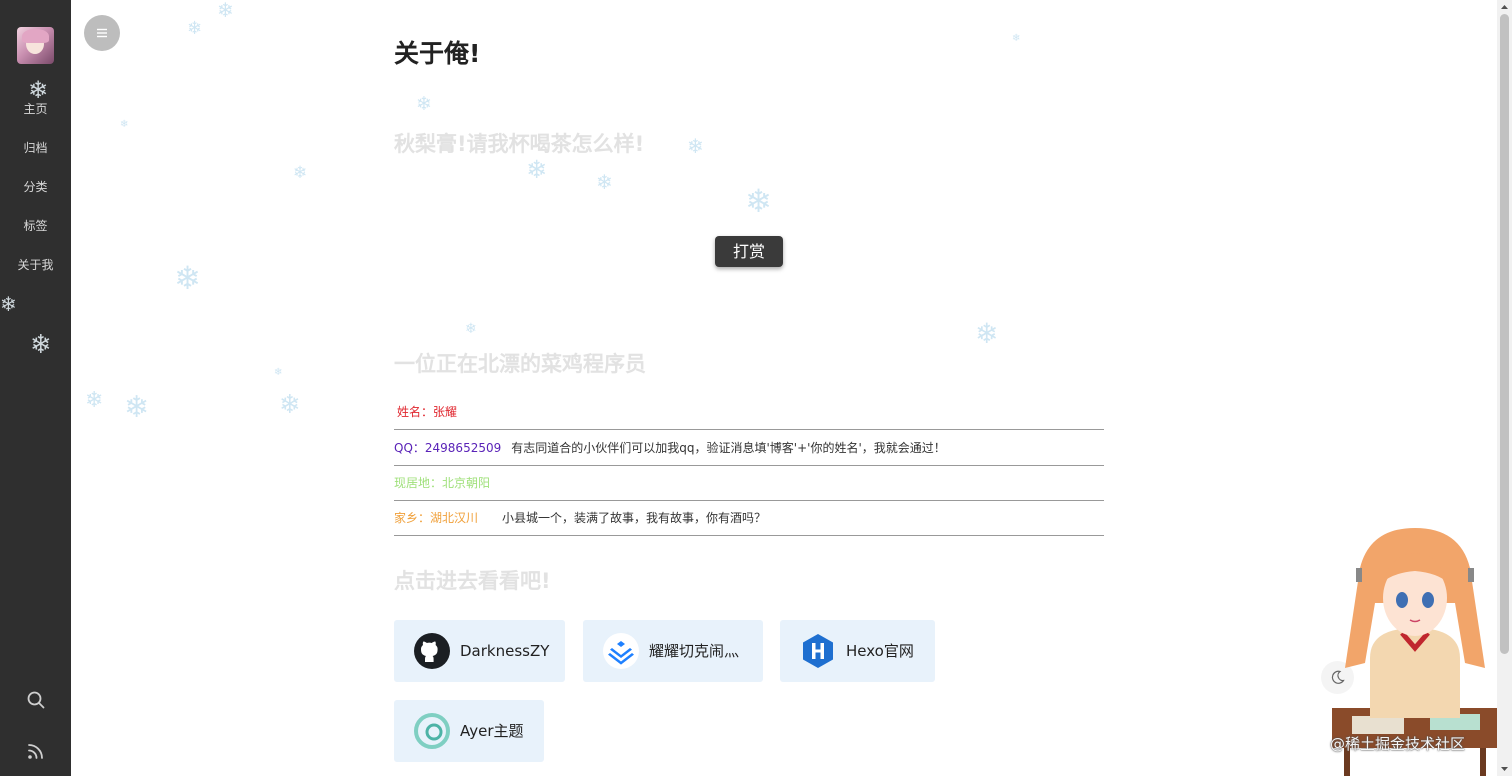 Image resolution: width=1512 pixels, height=776 pixels. I want to click on info-desc: 小县城一个，装满了故事，我有故事，你有酒吗？, so click(634, 518).